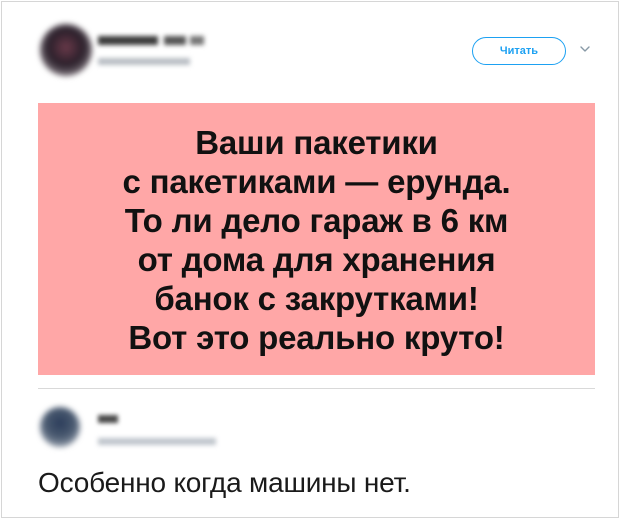  Describe the element at coordinates (153, 41) in the screenshot. I see `author-name-blurred` at that location.